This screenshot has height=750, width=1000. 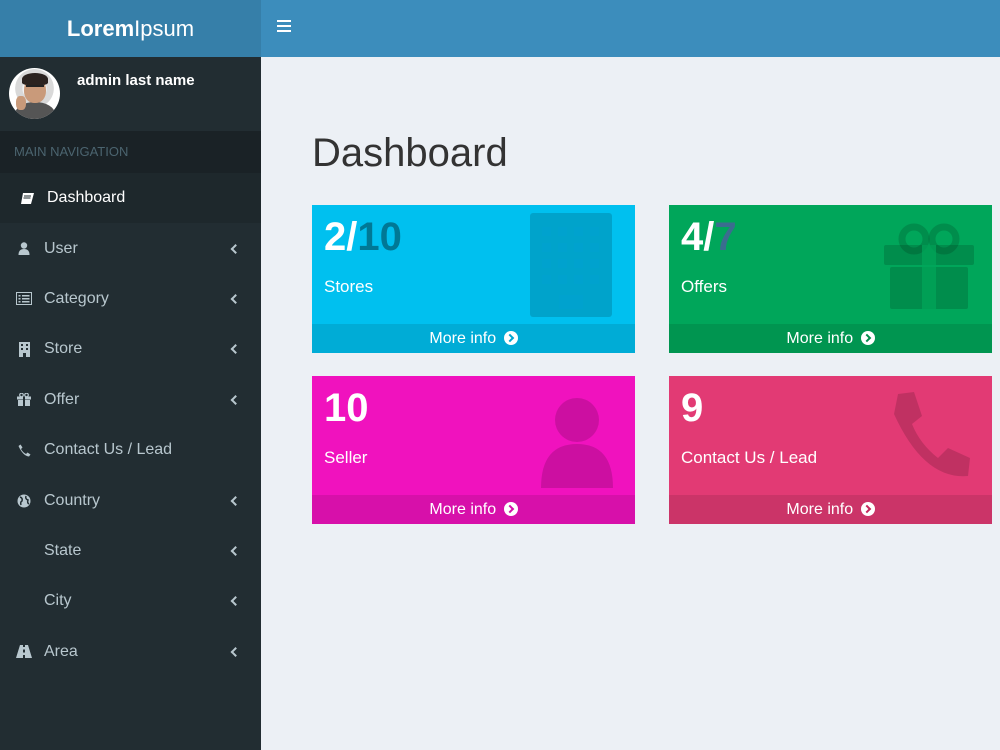 What do you see at coordinates (363, 237) in the screenshot?
I see `stat-count: 2/10` at bounding box center [363, 237].